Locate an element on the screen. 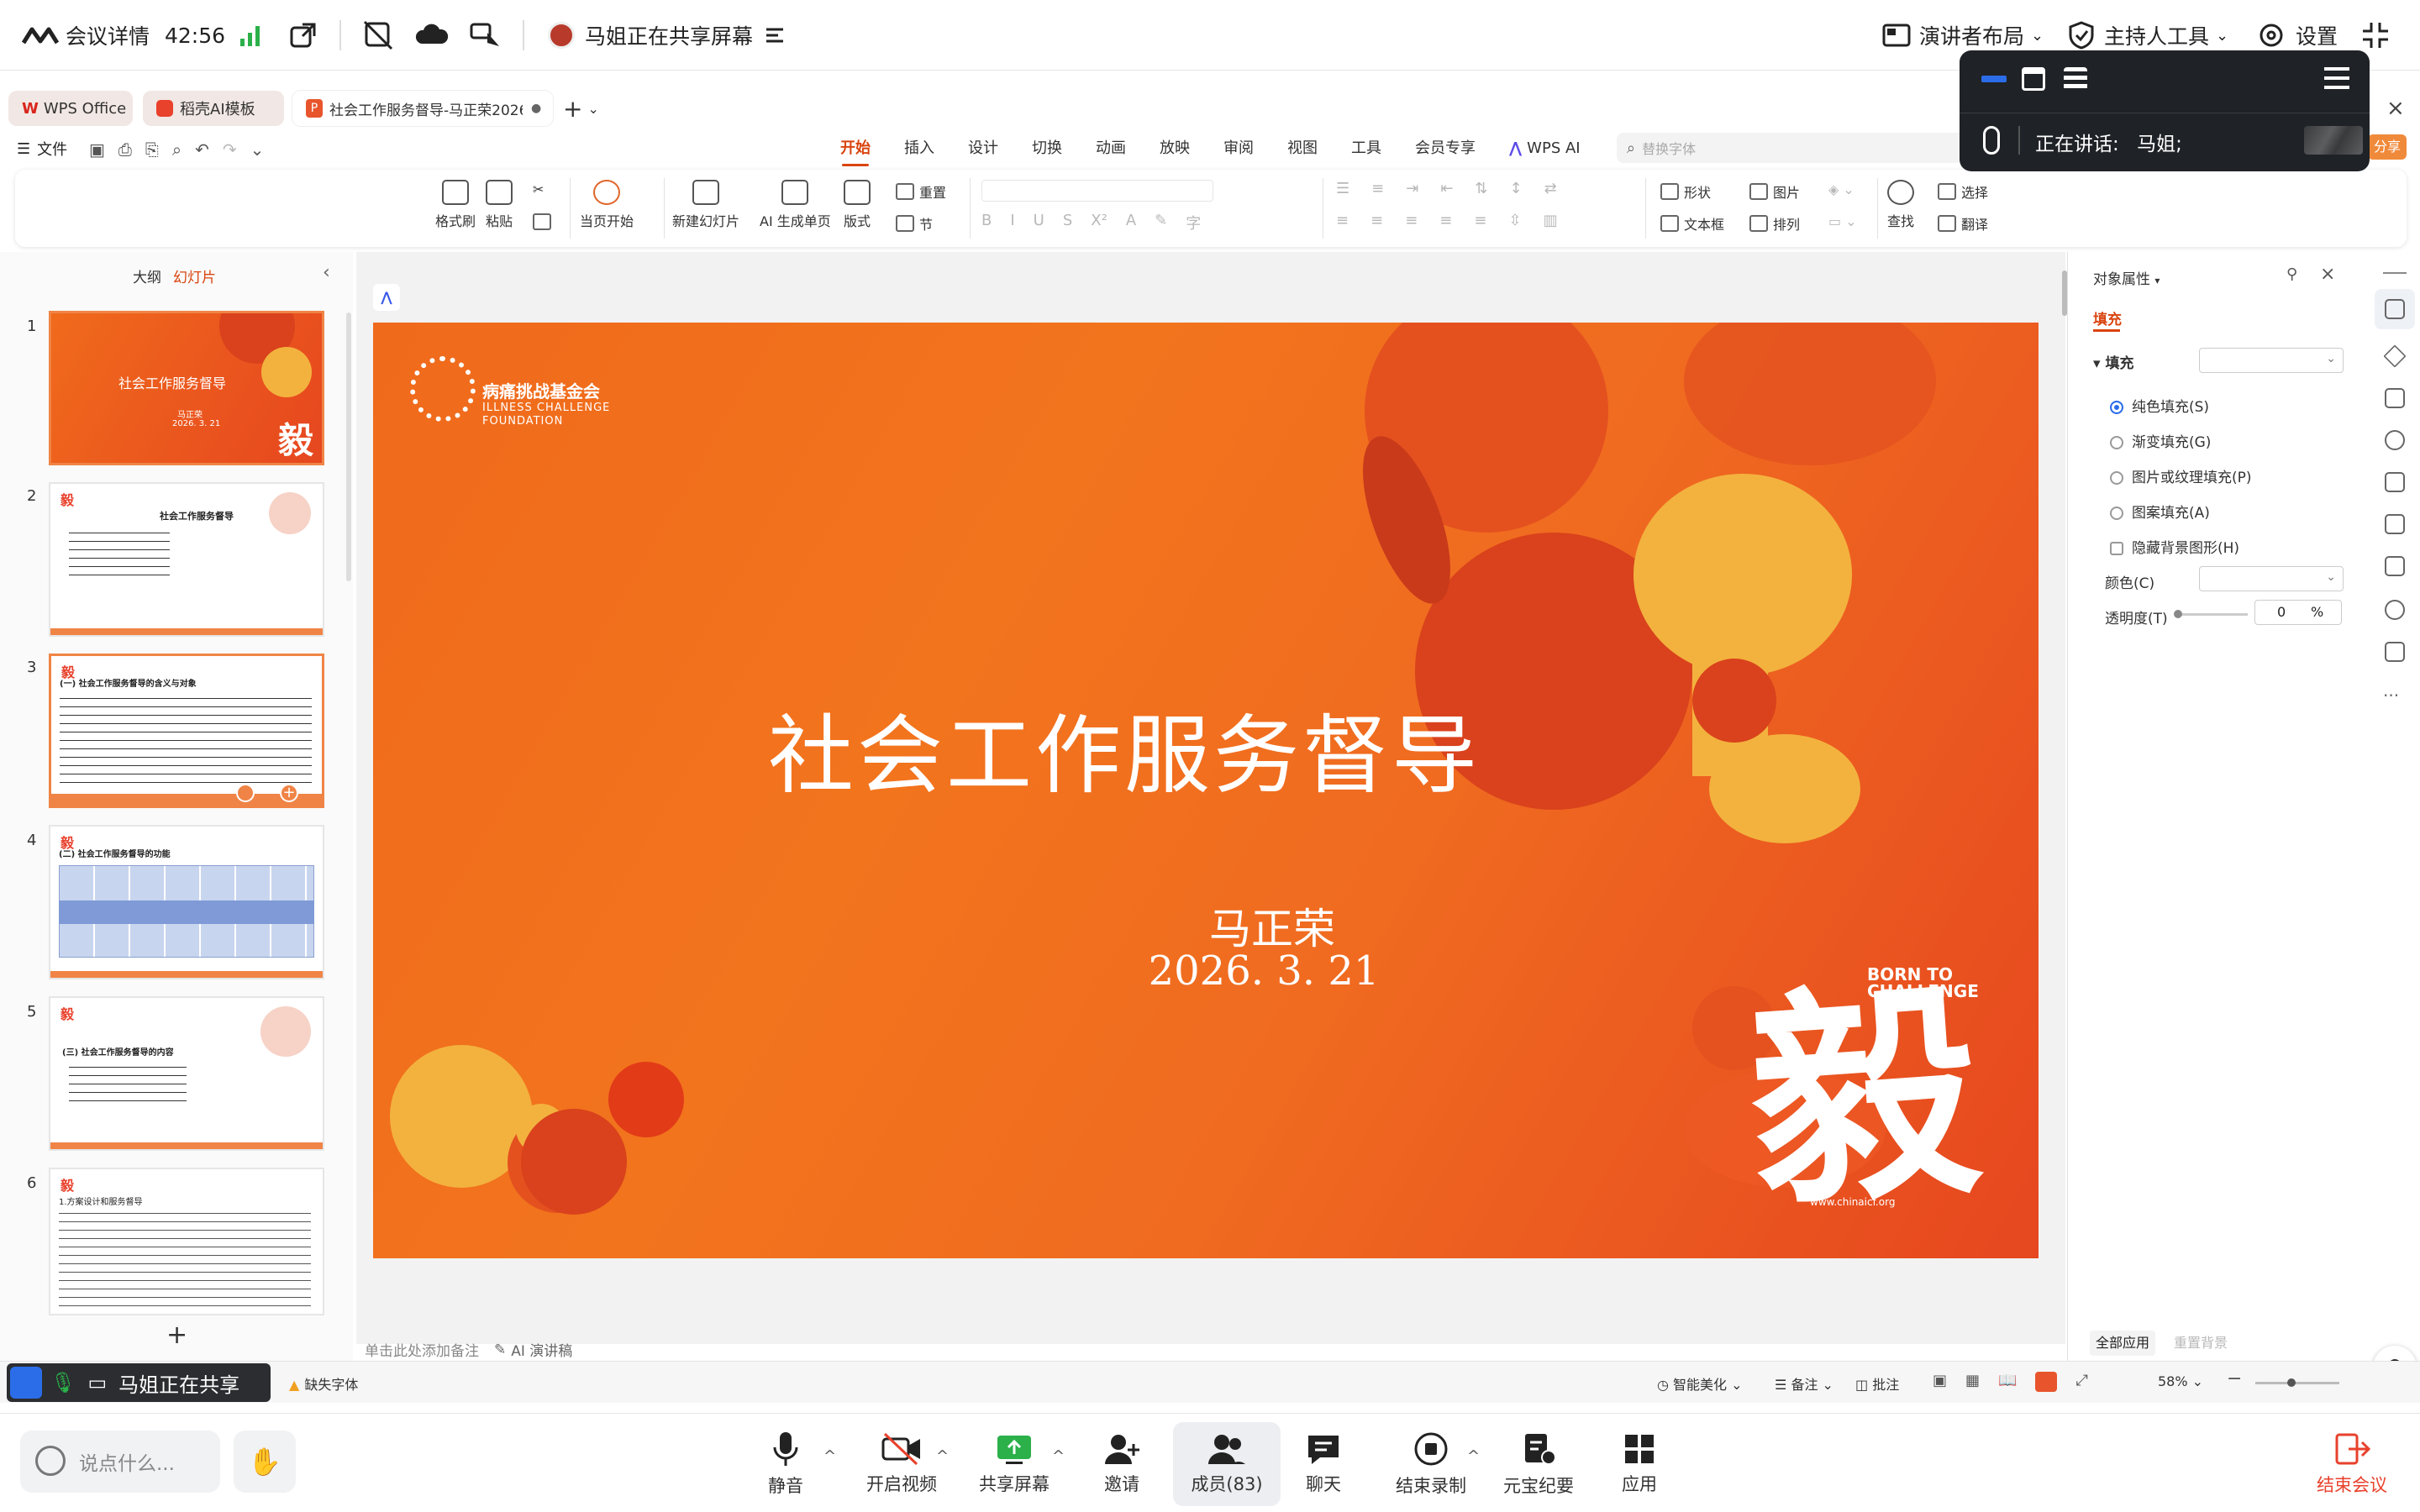  play-current-button: 当页开始 is located at coordinates (607, 205).